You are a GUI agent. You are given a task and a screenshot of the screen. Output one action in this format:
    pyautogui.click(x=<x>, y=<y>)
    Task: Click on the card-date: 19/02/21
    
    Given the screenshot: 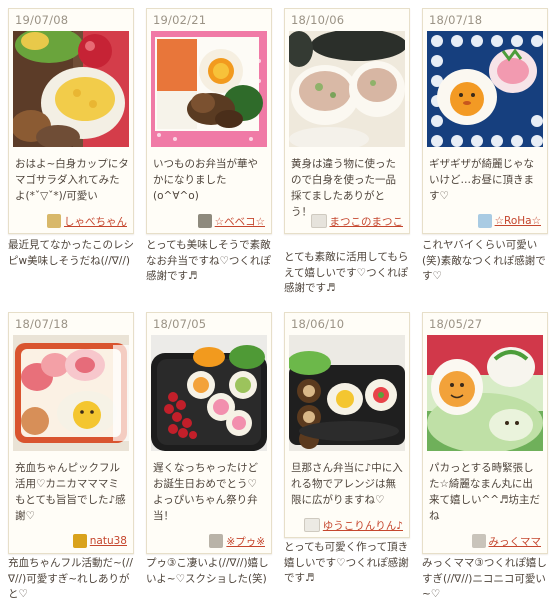 What is the action you would take?
    pyautogui.click(x=180, y=20)
    